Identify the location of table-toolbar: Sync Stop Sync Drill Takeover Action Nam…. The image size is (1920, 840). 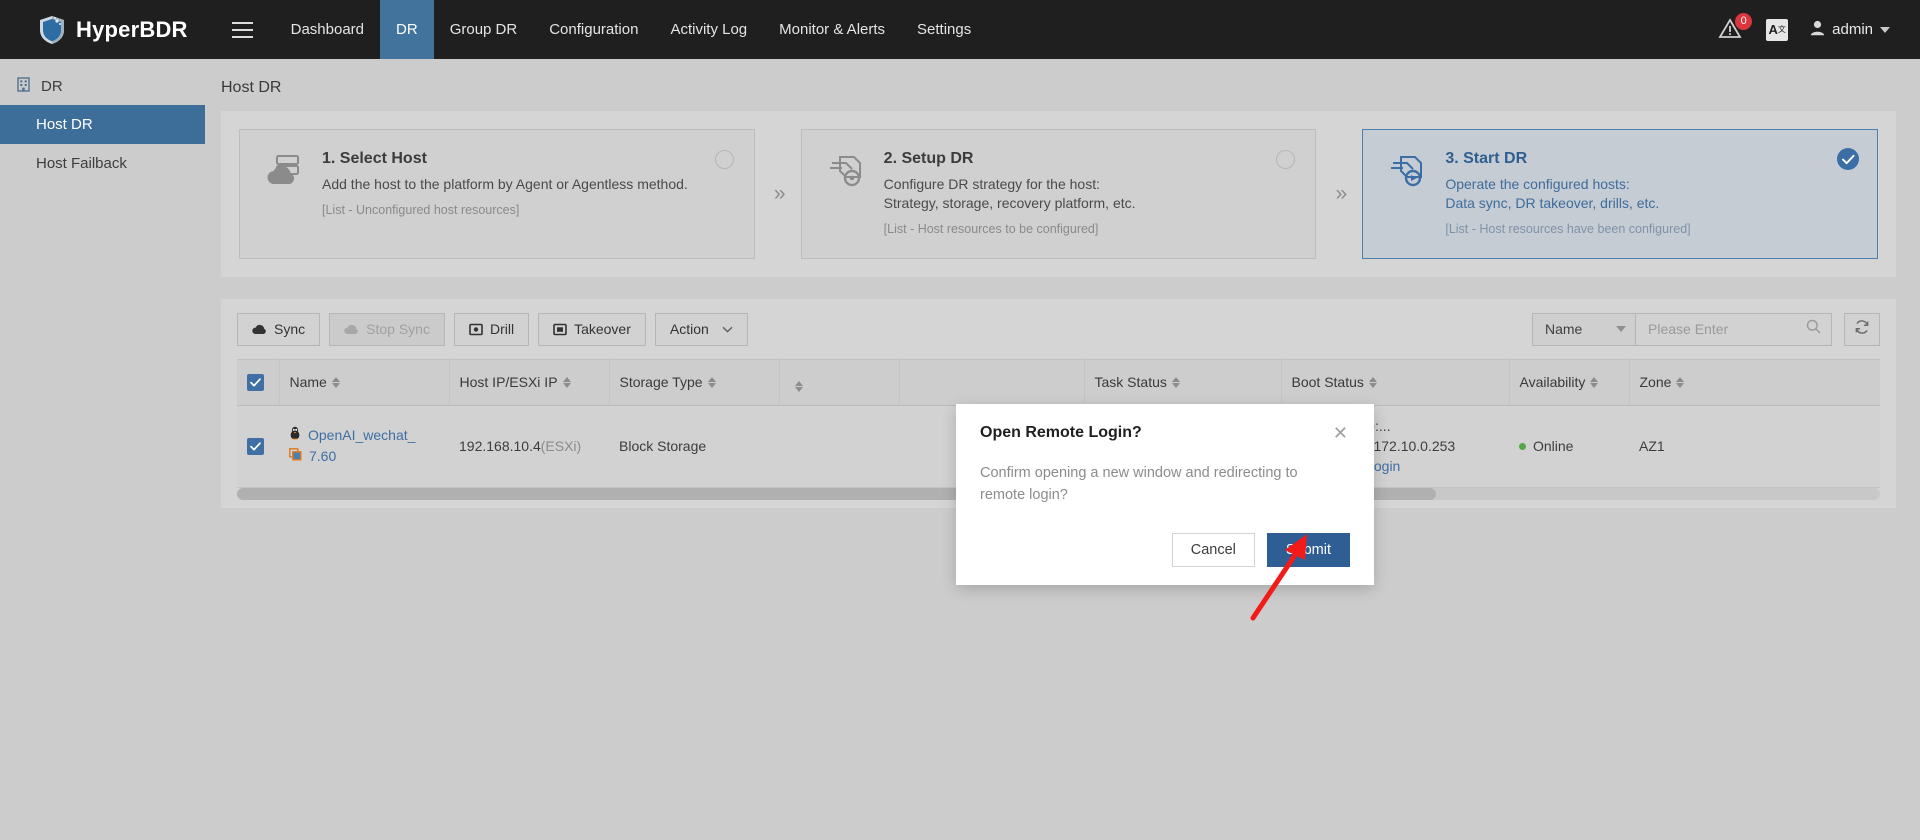
(1058, 329).